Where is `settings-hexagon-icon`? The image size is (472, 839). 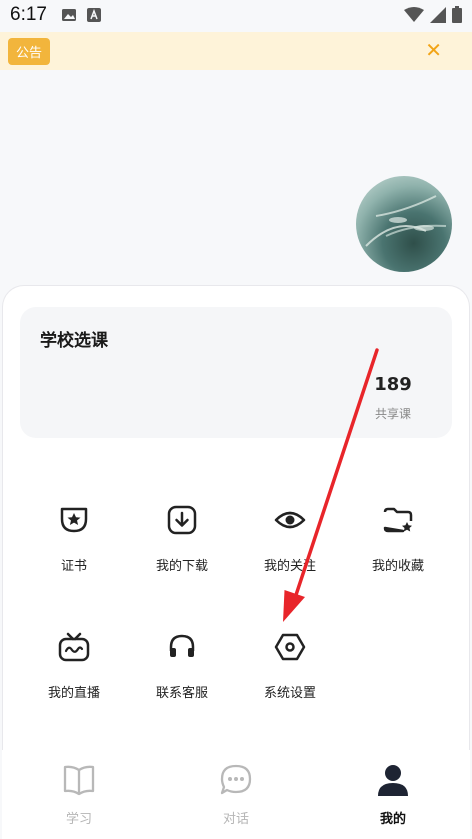 settings-hexagon-icon is located at coordinates (290, 647).